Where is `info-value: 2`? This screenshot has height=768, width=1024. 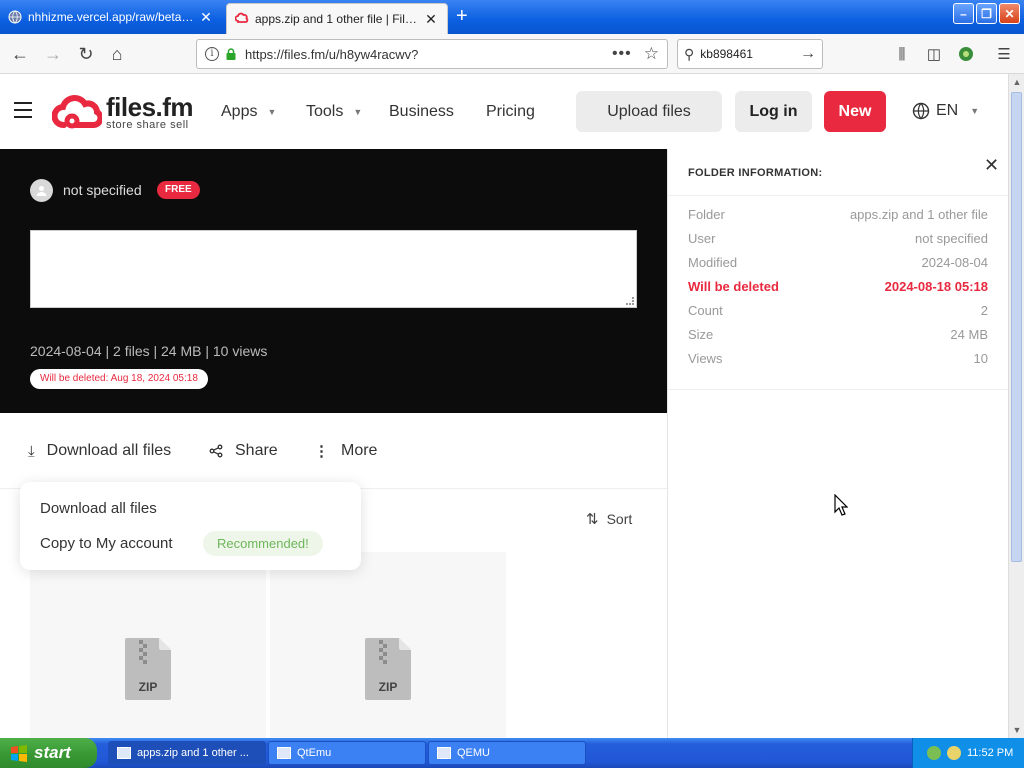
info-value: 2 is located at coordinates (984, 310).